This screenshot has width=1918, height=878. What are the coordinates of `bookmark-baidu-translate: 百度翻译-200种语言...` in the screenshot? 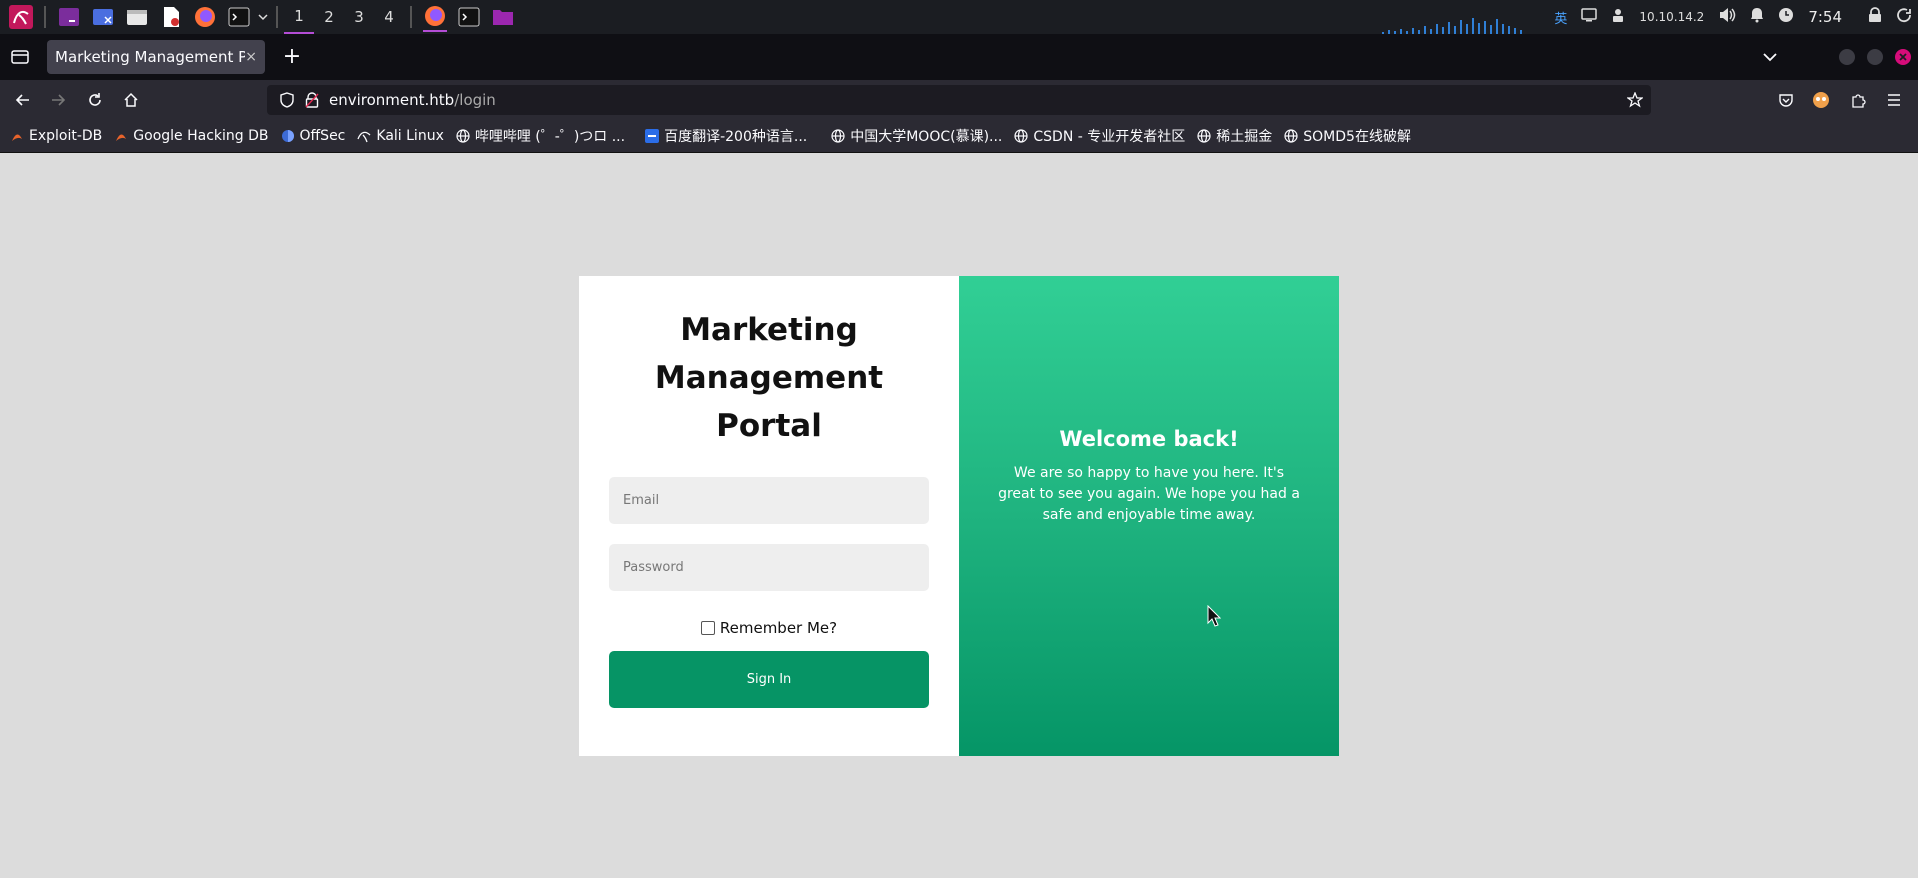 It's located at (726, 136).